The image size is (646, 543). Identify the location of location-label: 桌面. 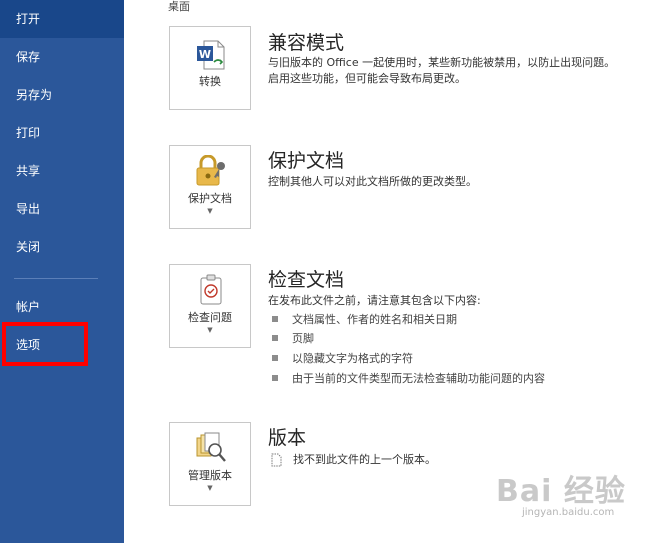
(179, 6).